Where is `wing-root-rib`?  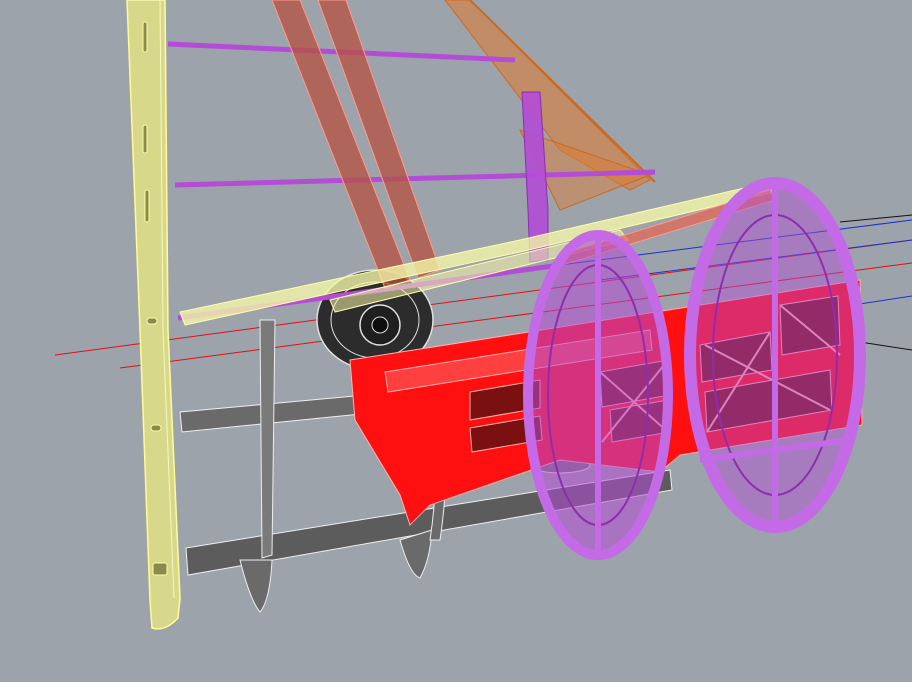
wing-root-rib is located at coordinates (477, 253).